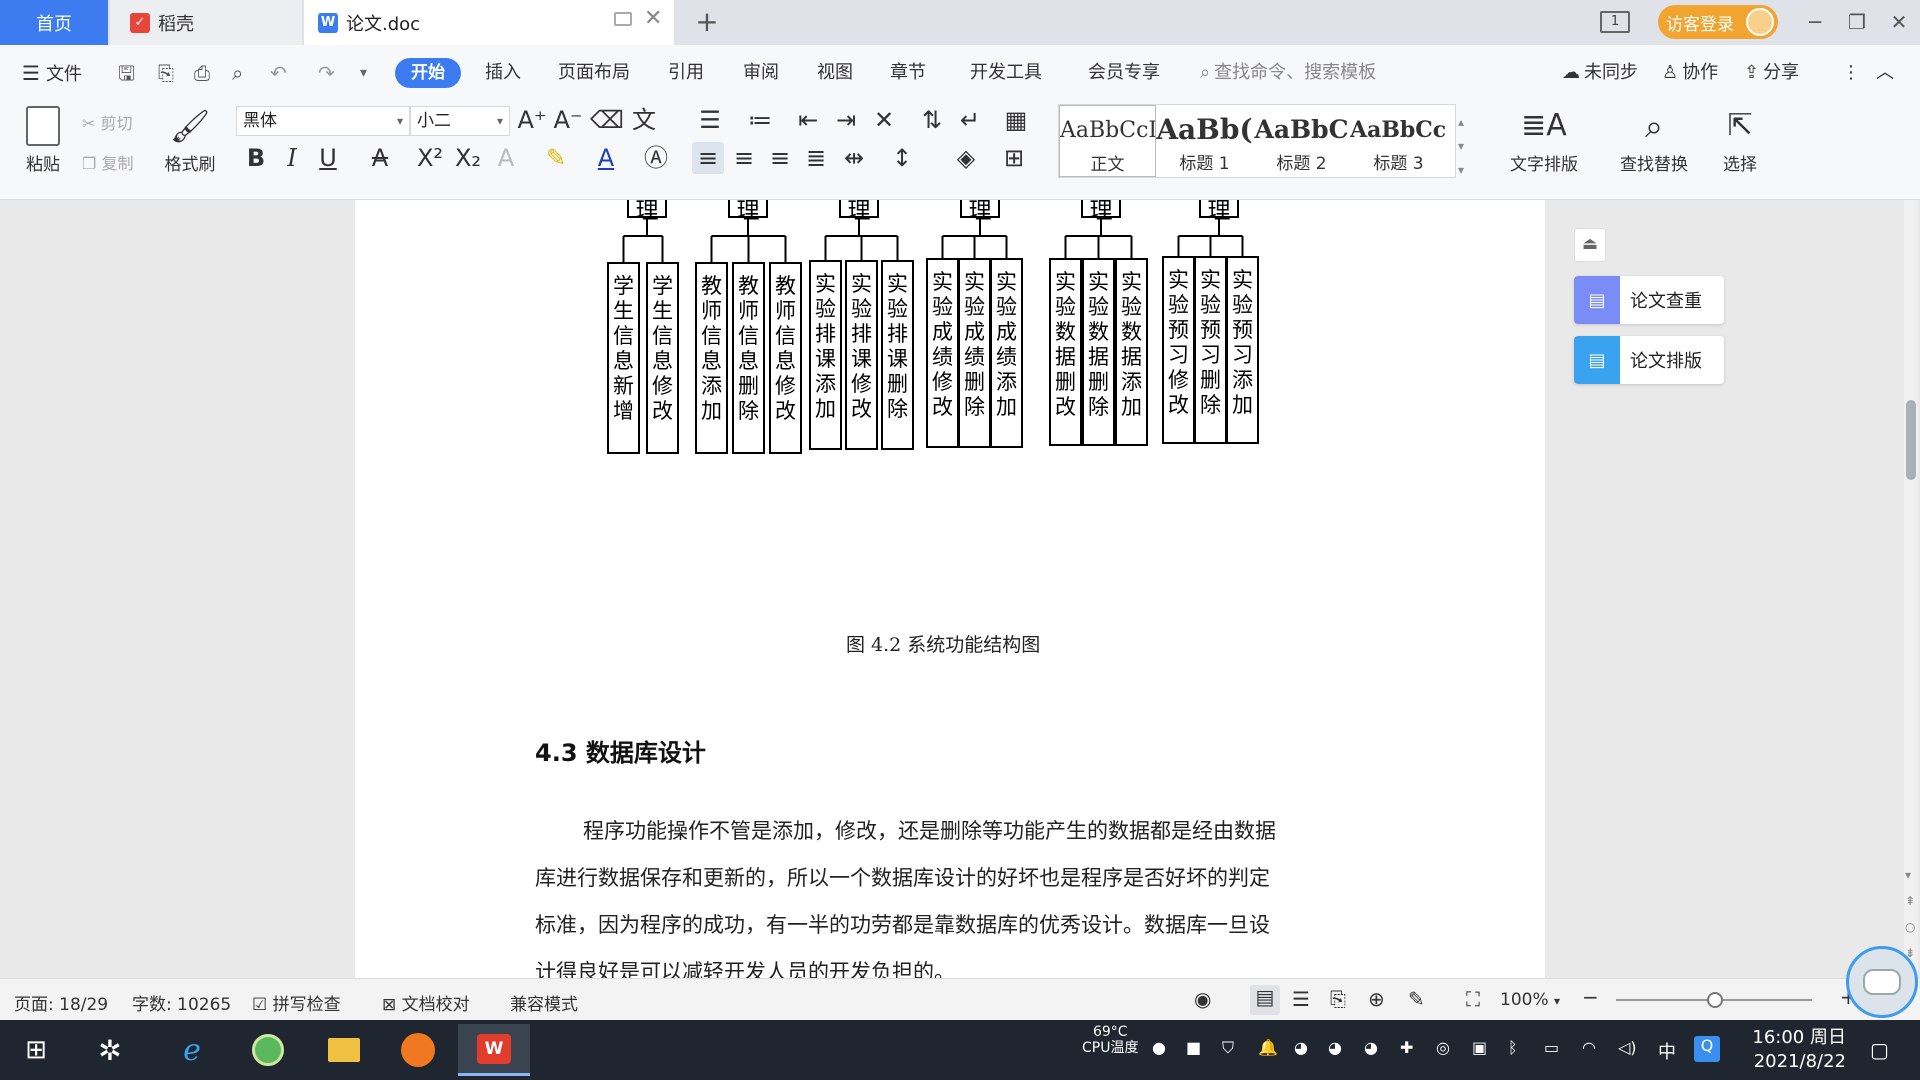 The height and width of the screenshot is (1080, 1920). What do you see at coordinates (278, 73) in the screenshot?
I see `undo-icon: ↶` at bounding box center [278, 73].